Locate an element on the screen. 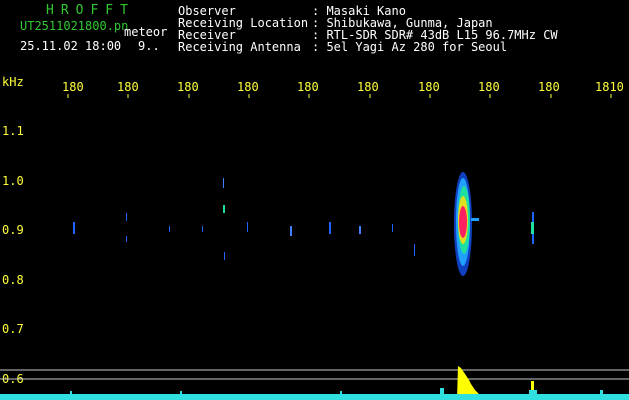 The width and height of the screenshot is (629, 400). x-tick-marks is located at coordinates (339, 96).